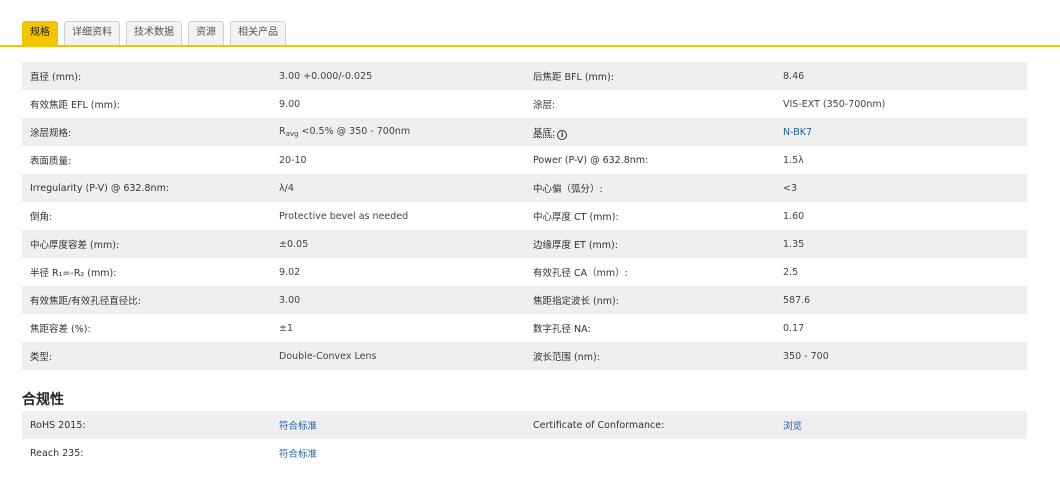 The image size is (1060, 488). Describe the element at coordinates (794, 76) in the screenshot. I see `spec-value: 8.46` at that location.